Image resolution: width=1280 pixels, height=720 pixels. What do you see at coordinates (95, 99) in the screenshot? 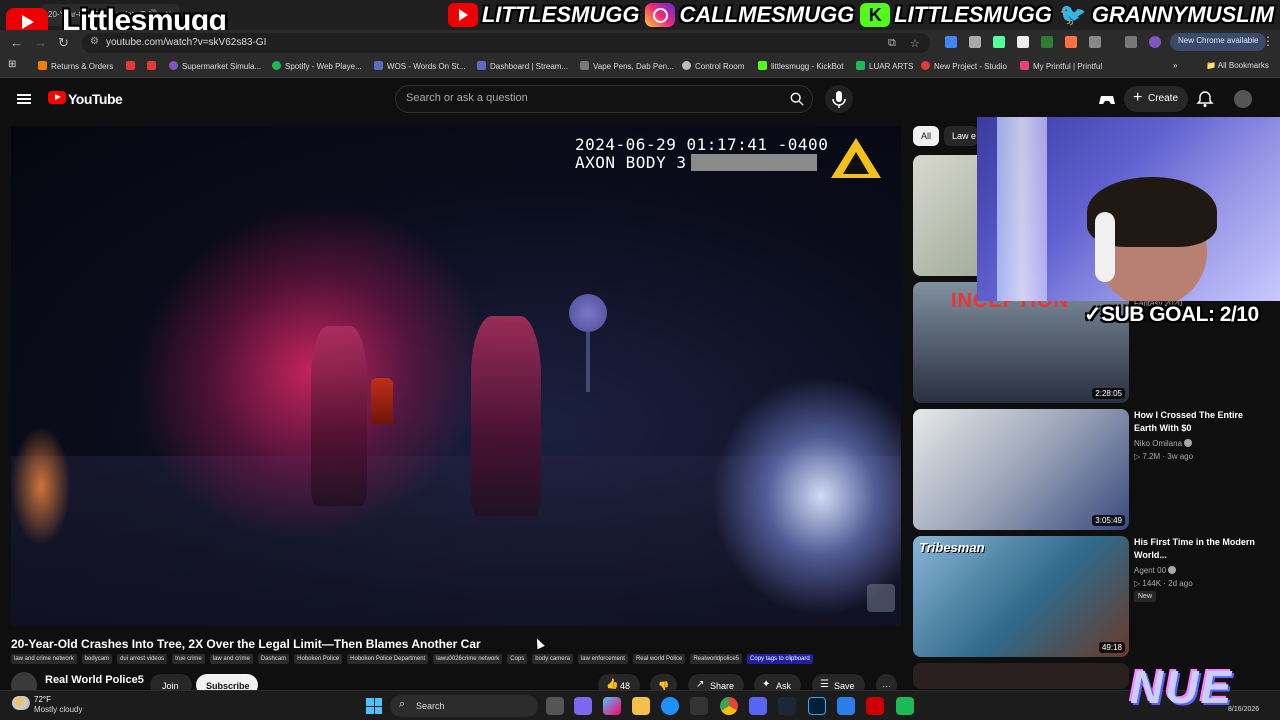
I see `youtube-wordmark: YouTube` at bounding box center [95, 99].